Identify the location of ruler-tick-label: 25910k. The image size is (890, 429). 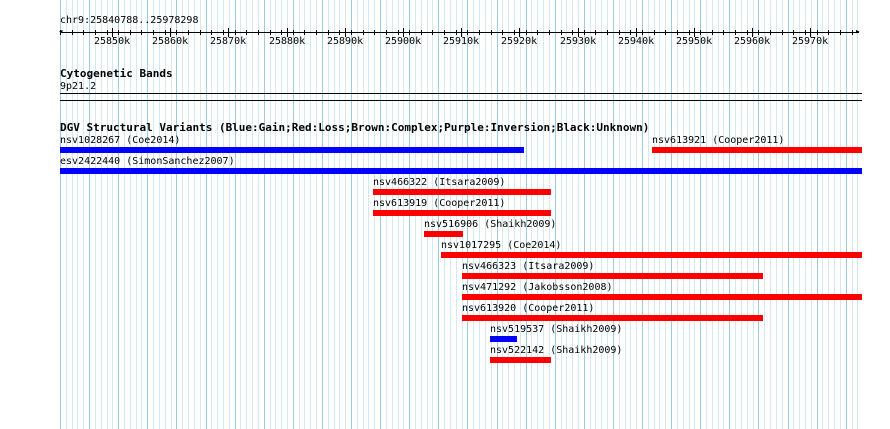
(461, 41).